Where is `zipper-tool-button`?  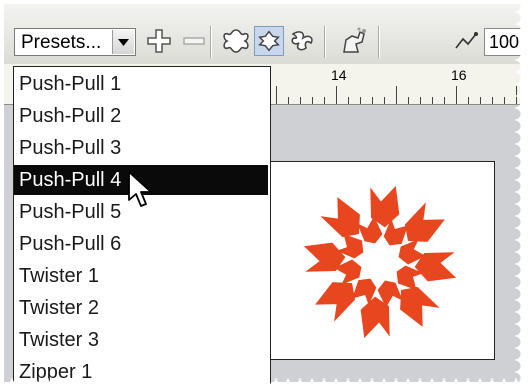 zipper-tool-button is located at coordinates (269, 41).